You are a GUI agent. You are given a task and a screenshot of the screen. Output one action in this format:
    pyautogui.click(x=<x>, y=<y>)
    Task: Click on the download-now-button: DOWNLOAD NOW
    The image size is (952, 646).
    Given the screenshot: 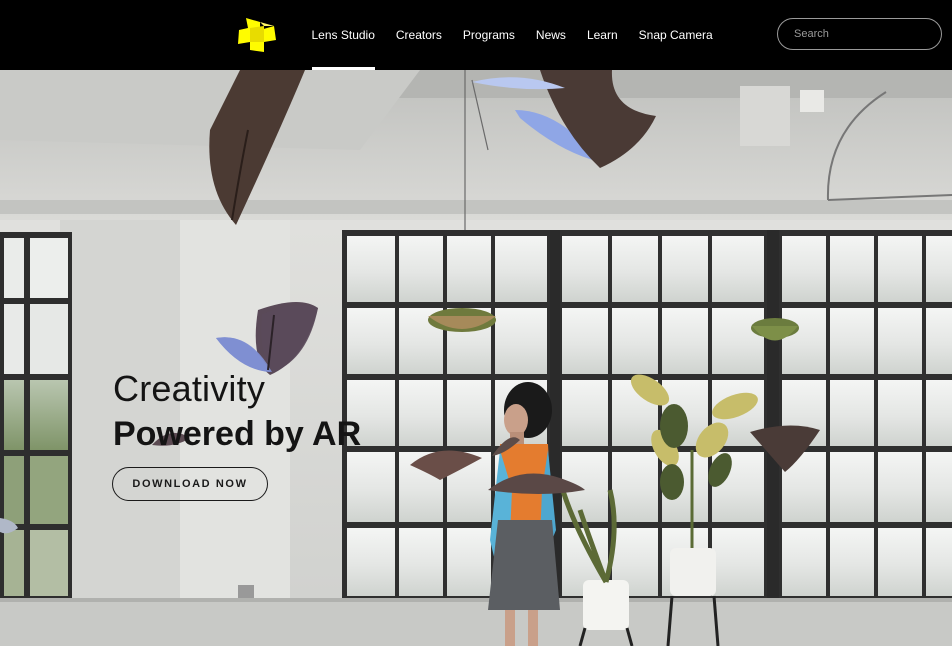 What is the action you would take?
    pyautogui.click(x=190, y=484)
    